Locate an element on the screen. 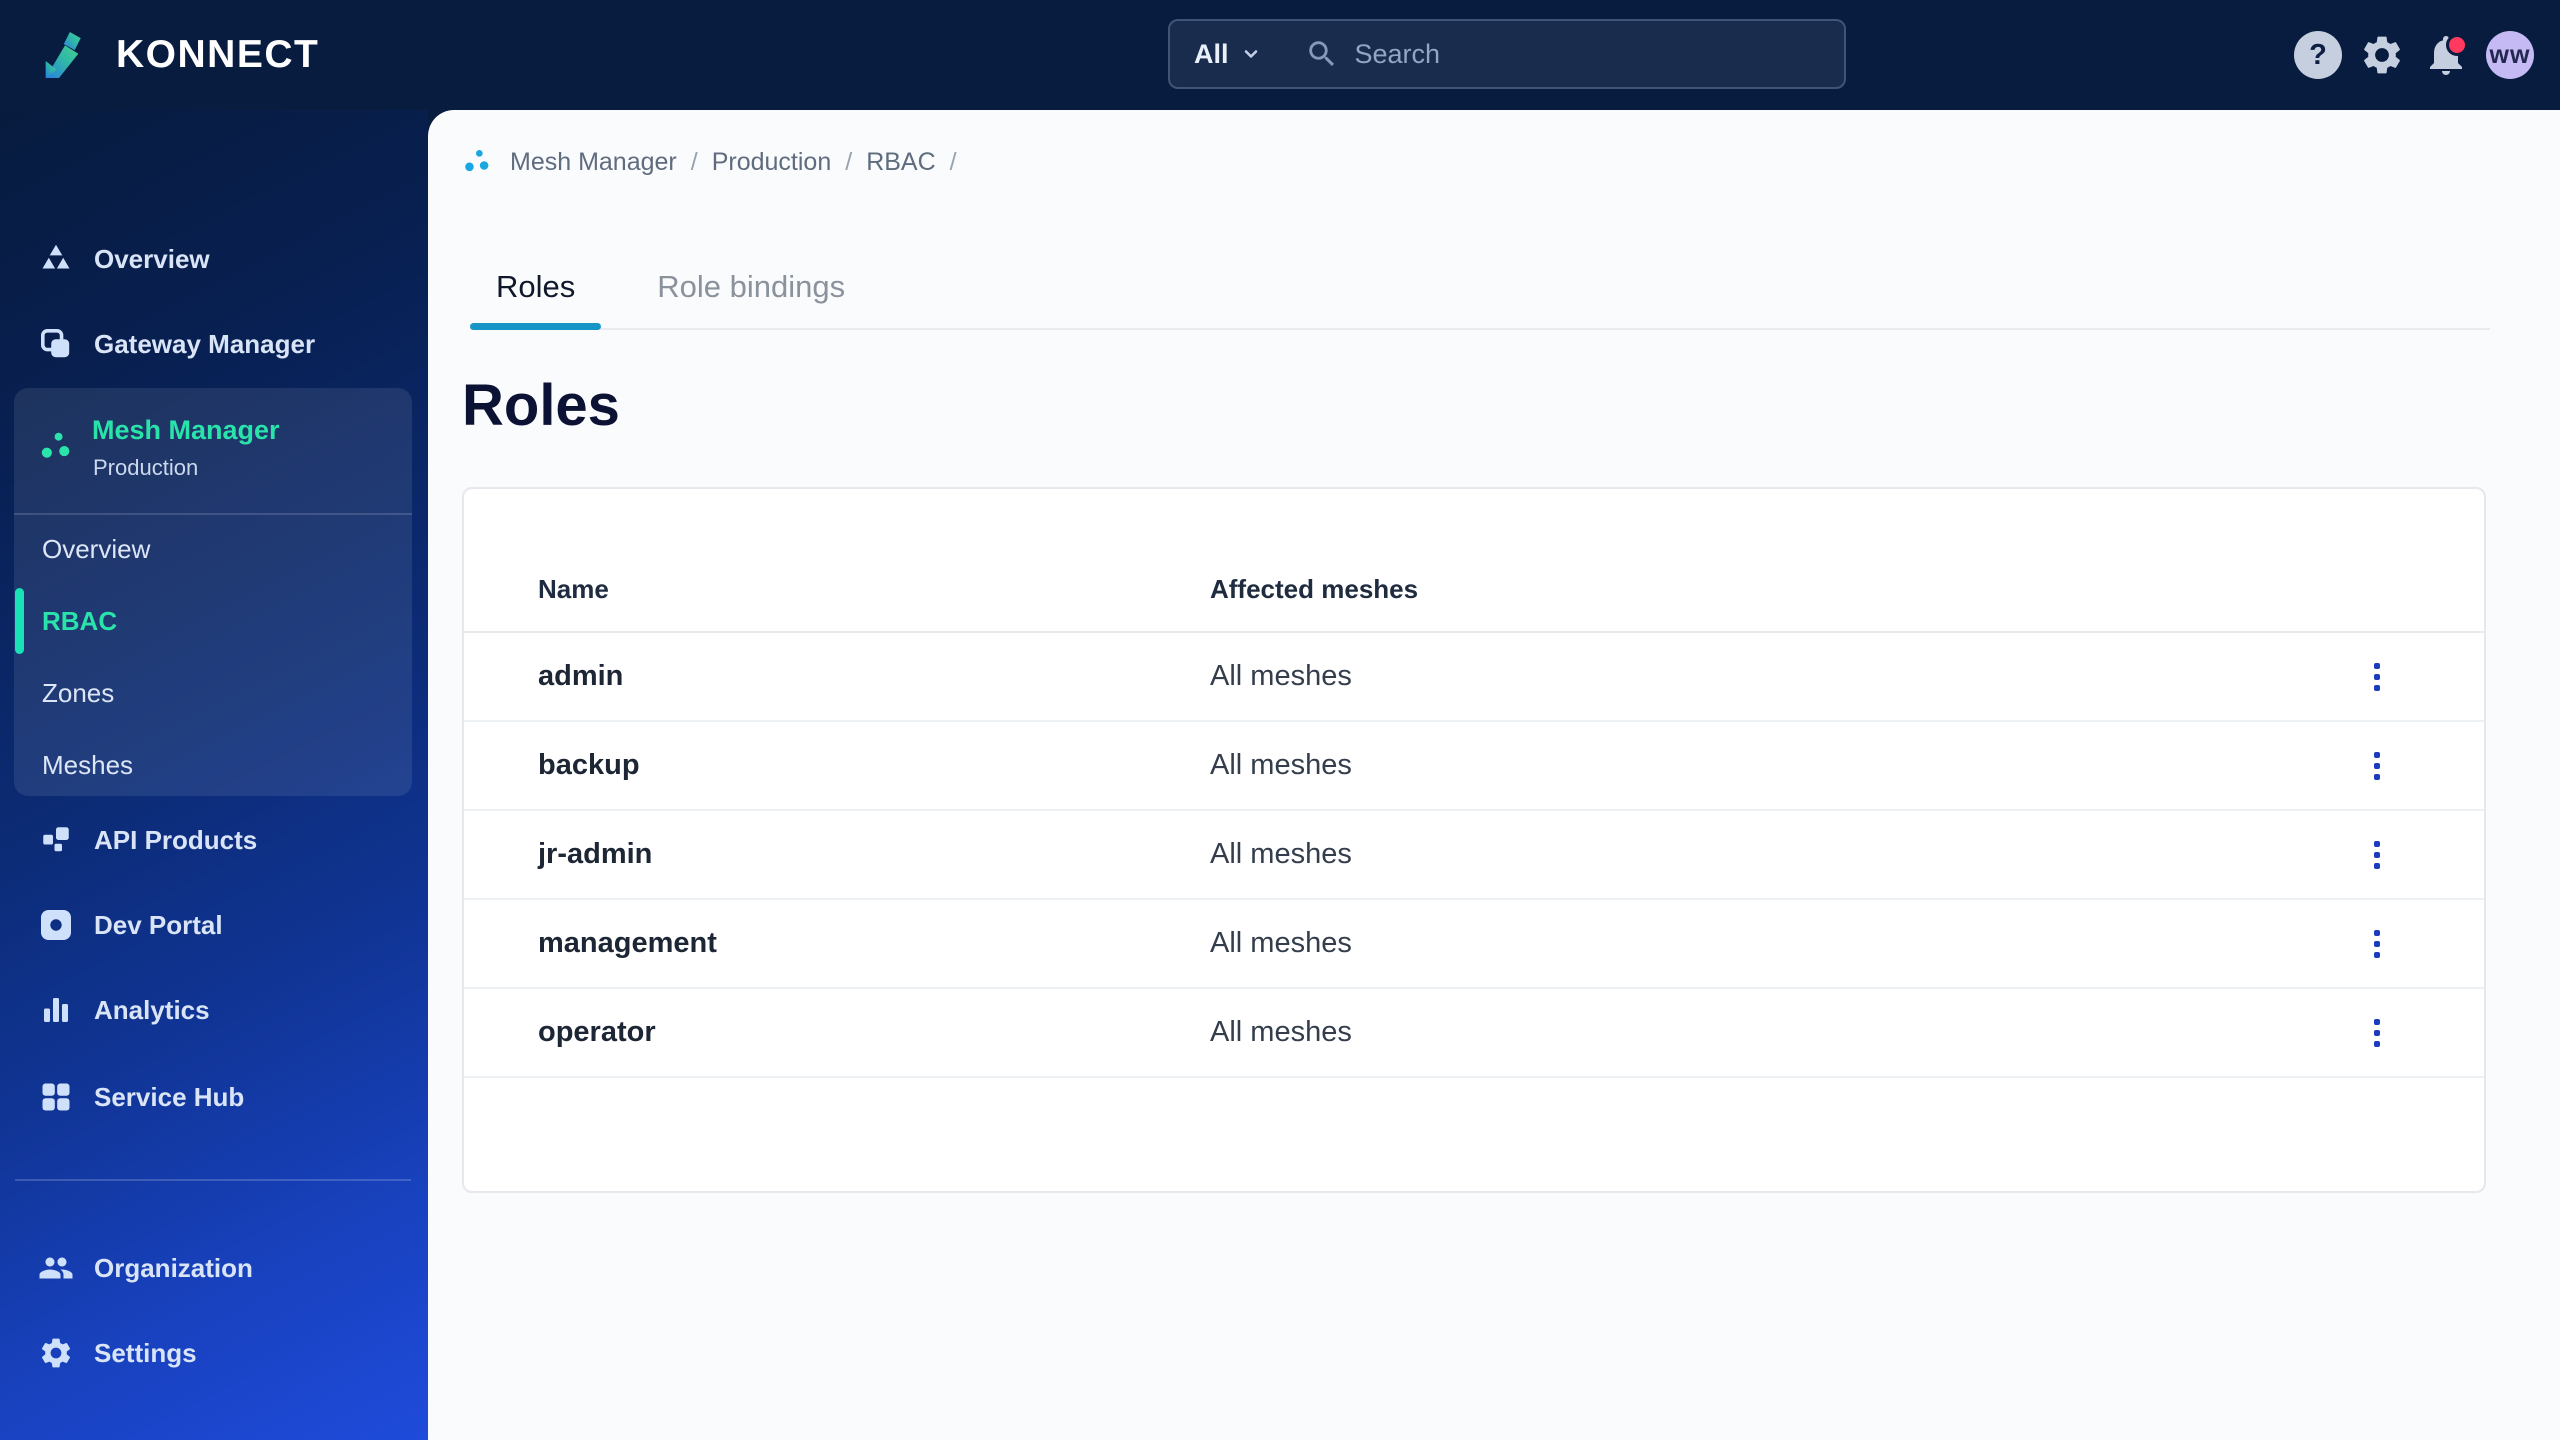  service-hub-icon is located at coordinates (56, 1097).